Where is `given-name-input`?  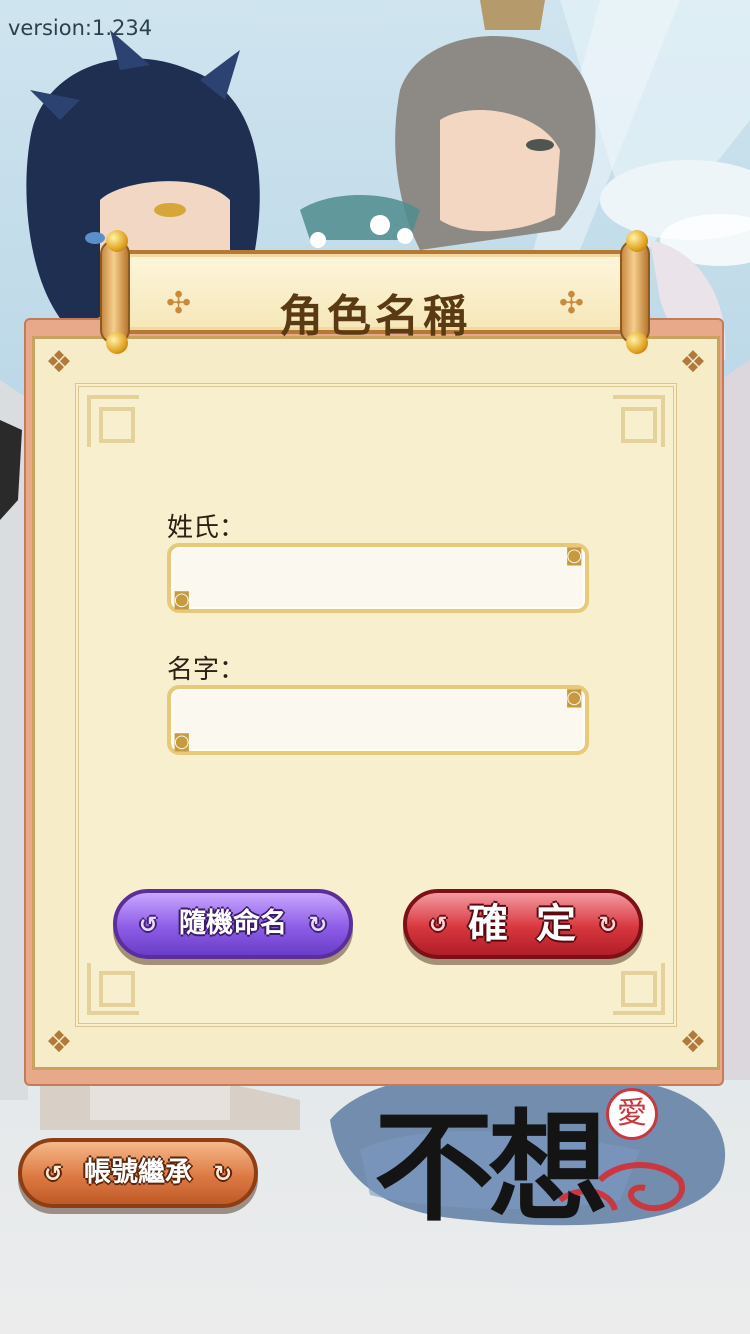
given-name-input is located at coordinates (378, 720).